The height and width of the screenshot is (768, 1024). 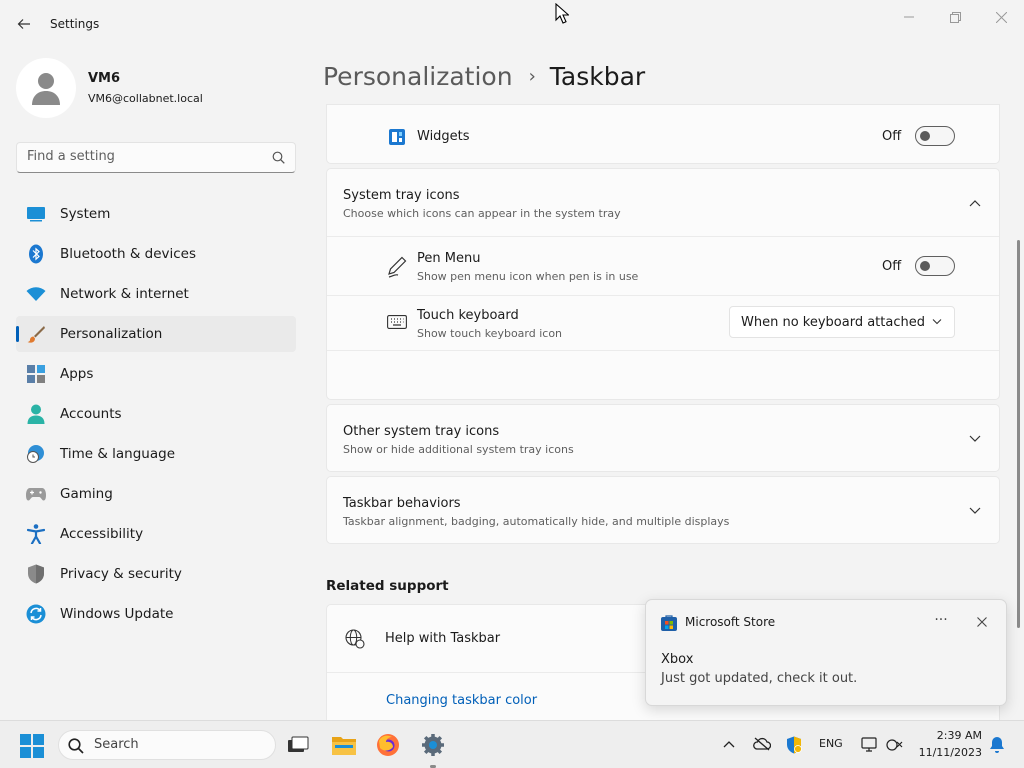 I want to click on mouse-cursor-icon, so click(x=562, y=13).